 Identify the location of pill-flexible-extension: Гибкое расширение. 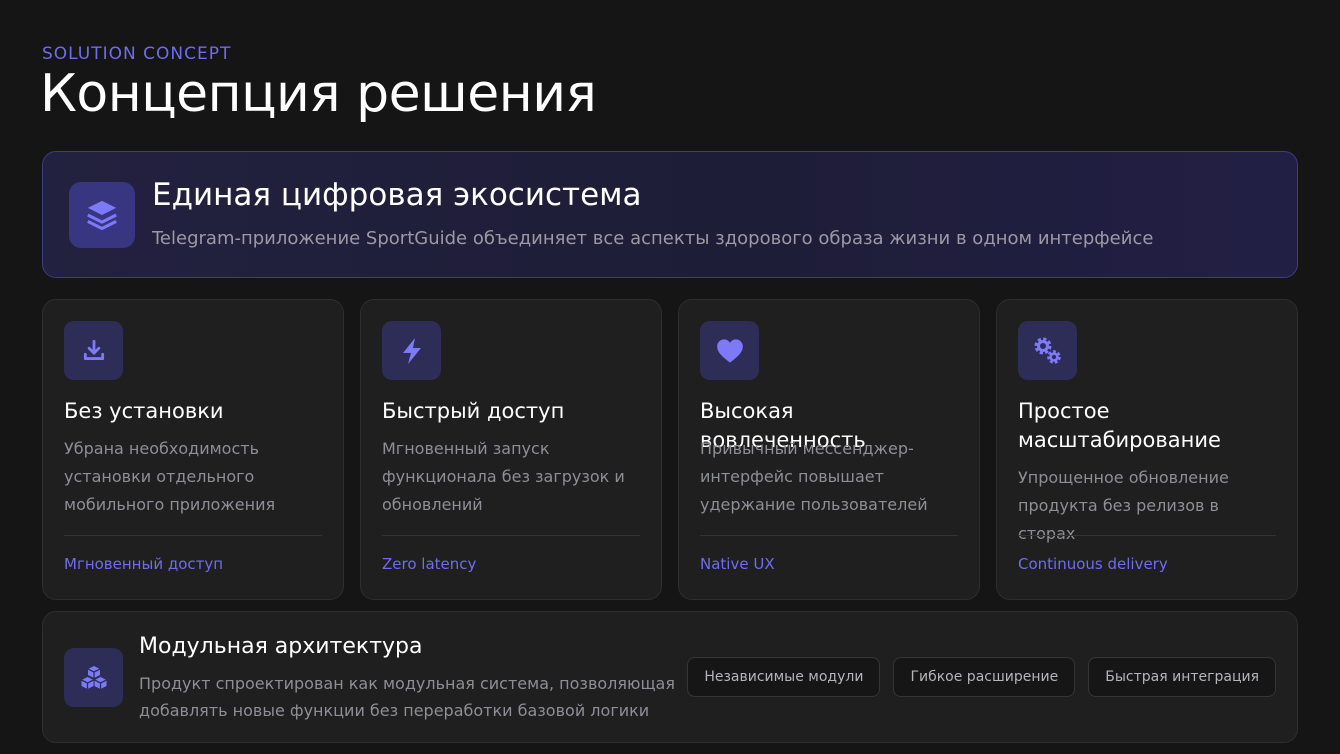
(984, 677).